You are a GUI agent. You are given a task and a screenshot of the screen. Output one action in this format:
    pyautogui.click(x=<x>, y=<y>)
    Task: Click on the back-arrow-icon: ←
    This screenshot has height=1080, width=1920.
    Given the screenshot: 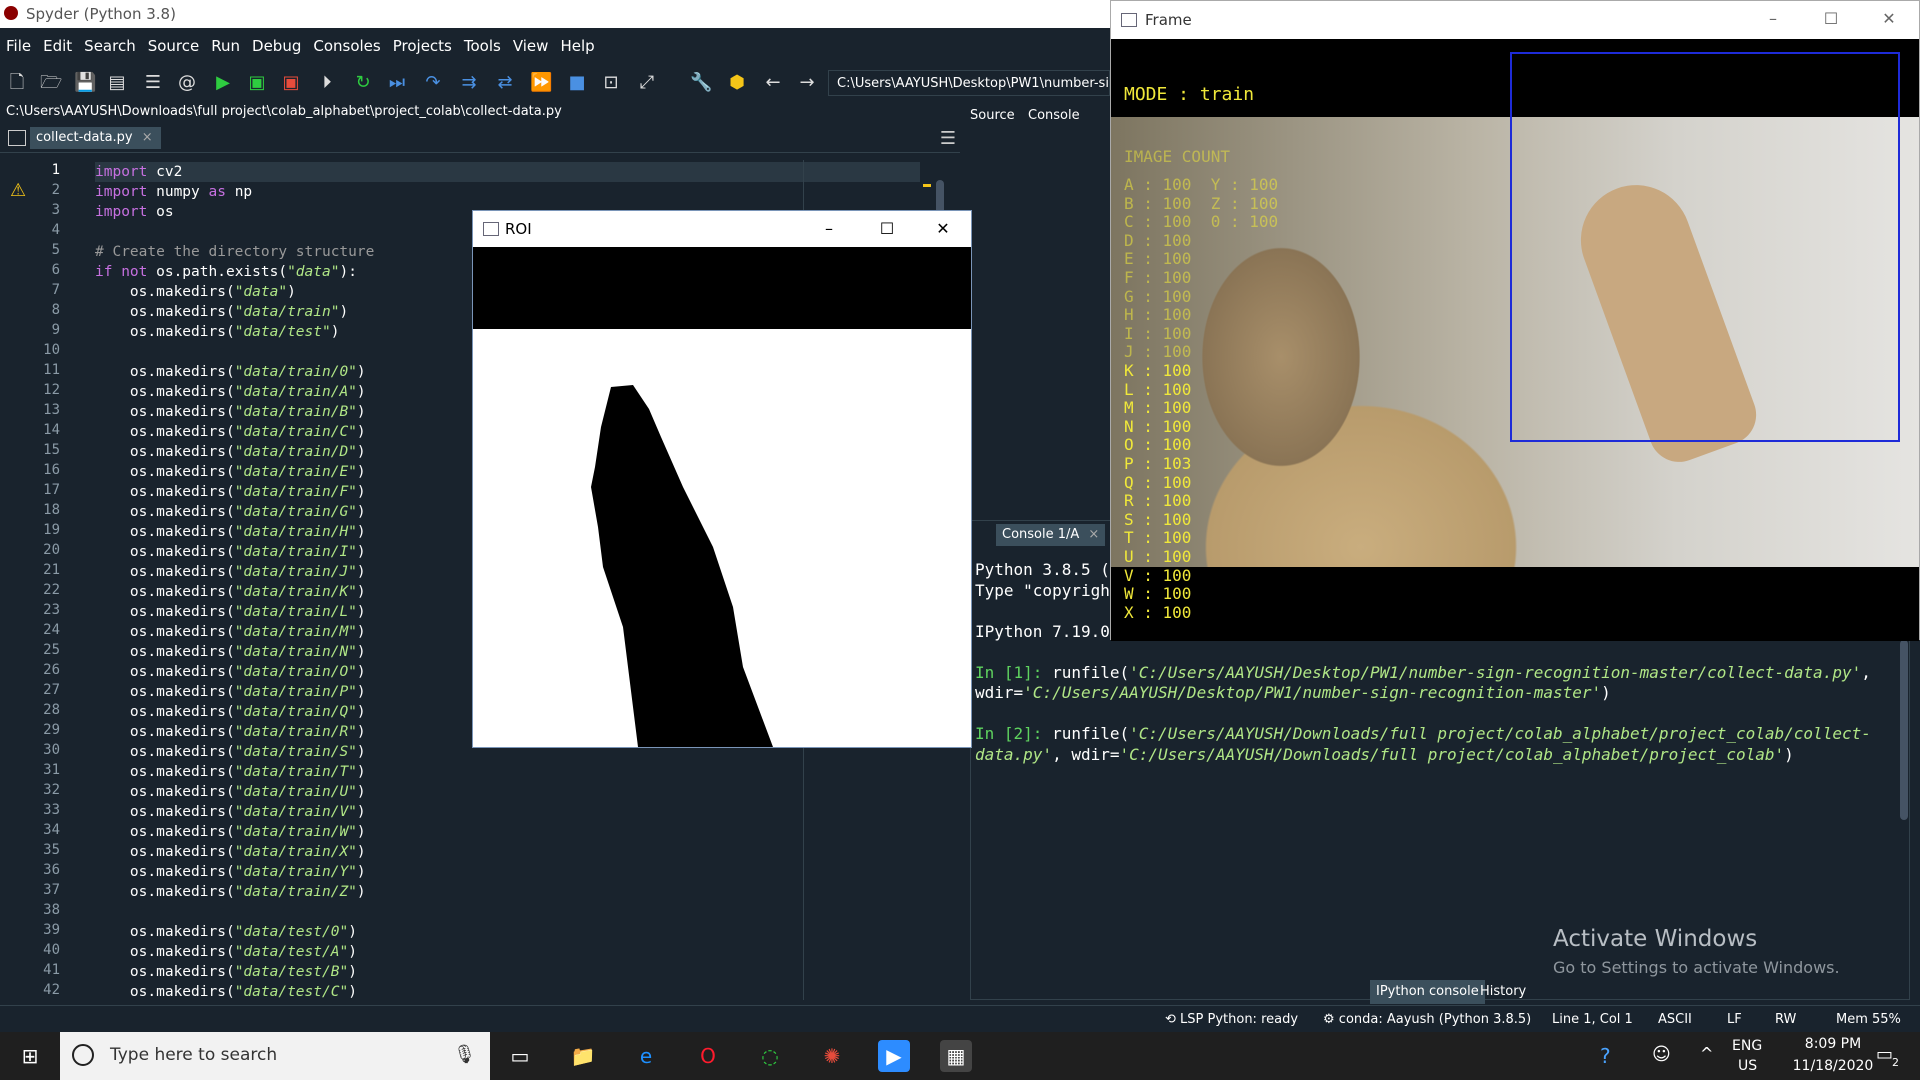 What is the action you would take?
    pyautogui.click(x=773, y=83)
    